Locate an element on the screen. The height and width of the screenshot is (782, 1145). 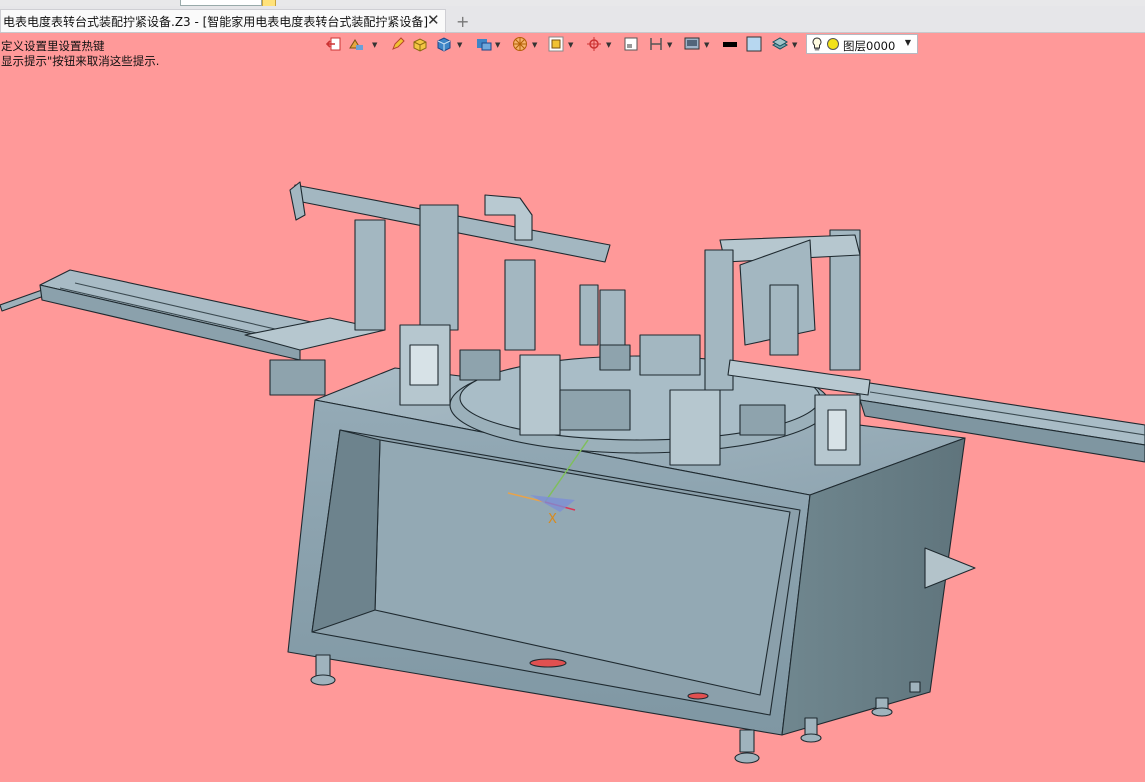
layer-name: 图层0000 is located at coordinates (869, 46).